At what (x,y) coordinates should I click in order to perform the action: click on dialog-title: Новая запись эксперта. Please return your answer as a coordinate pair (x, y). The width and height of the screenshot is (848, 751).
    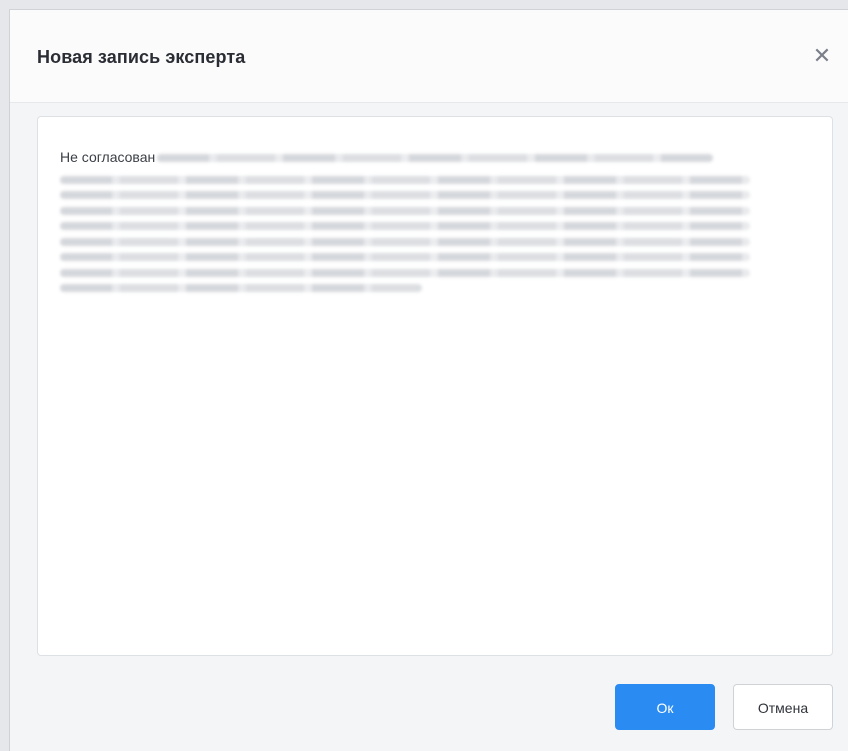
    Looking at the image, I should click on (141, 57).